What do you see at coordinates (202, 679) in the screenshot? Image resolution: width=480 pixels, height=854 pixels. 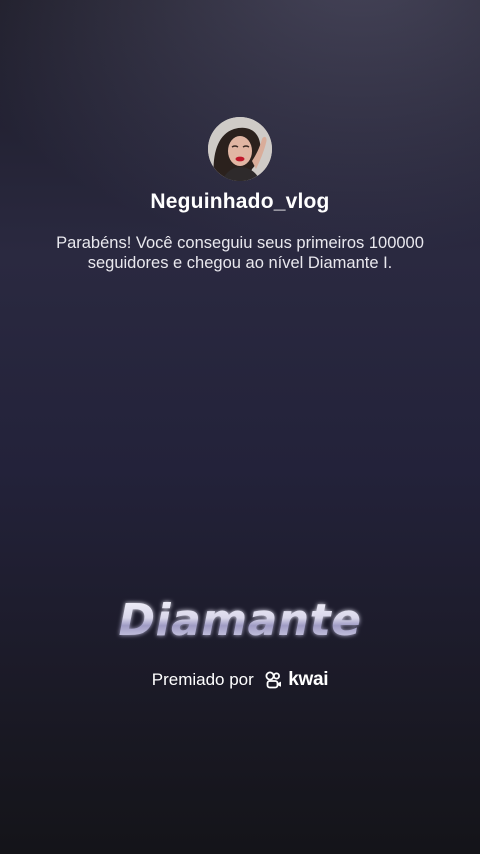 I see `award-prefix: Premiado por` at bounding box center [202, 679].